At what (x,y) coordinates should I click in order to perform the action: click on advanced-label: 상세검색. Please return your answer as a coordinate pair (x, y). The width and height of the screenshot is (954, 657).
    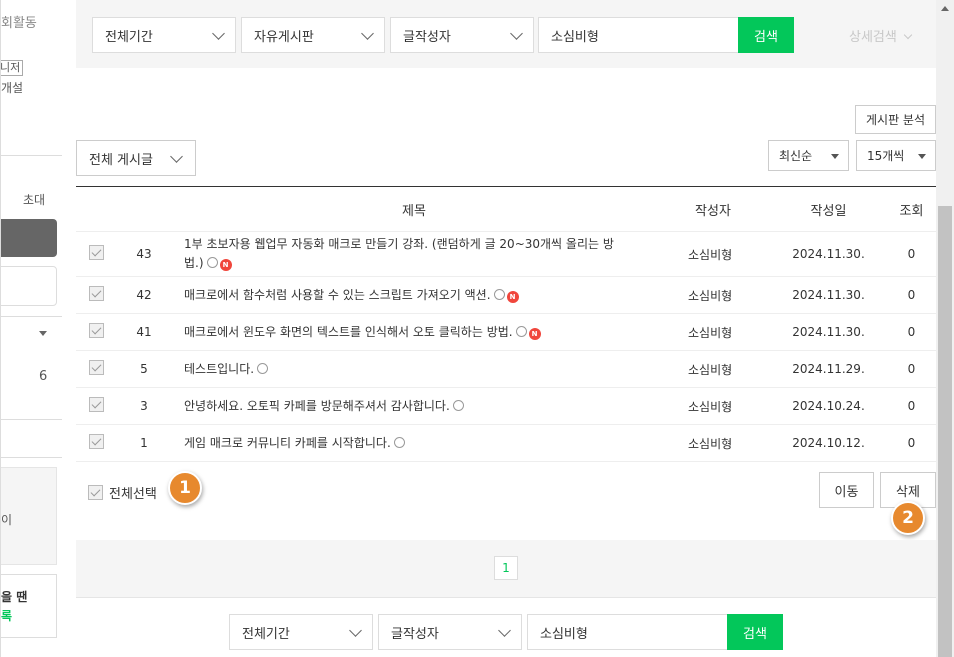
    Looking at the image, I should click on (873, 37).